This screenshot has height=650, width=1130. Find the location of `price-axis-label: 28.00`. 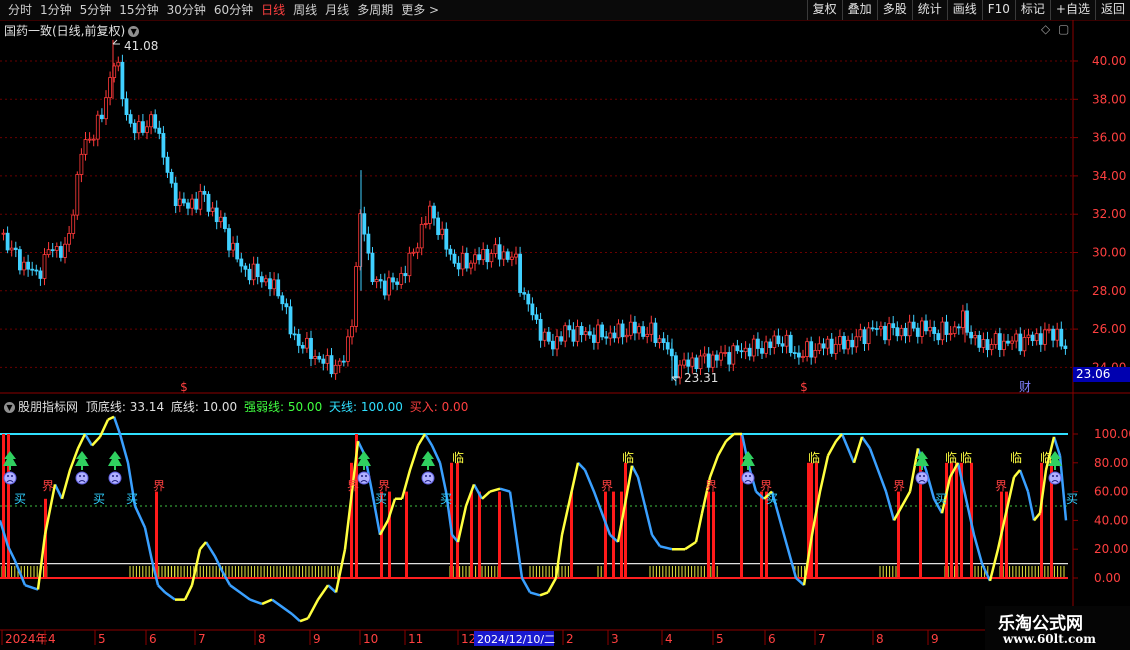

price-axis-label: 28.00 is located at coordinates (1109, 291).